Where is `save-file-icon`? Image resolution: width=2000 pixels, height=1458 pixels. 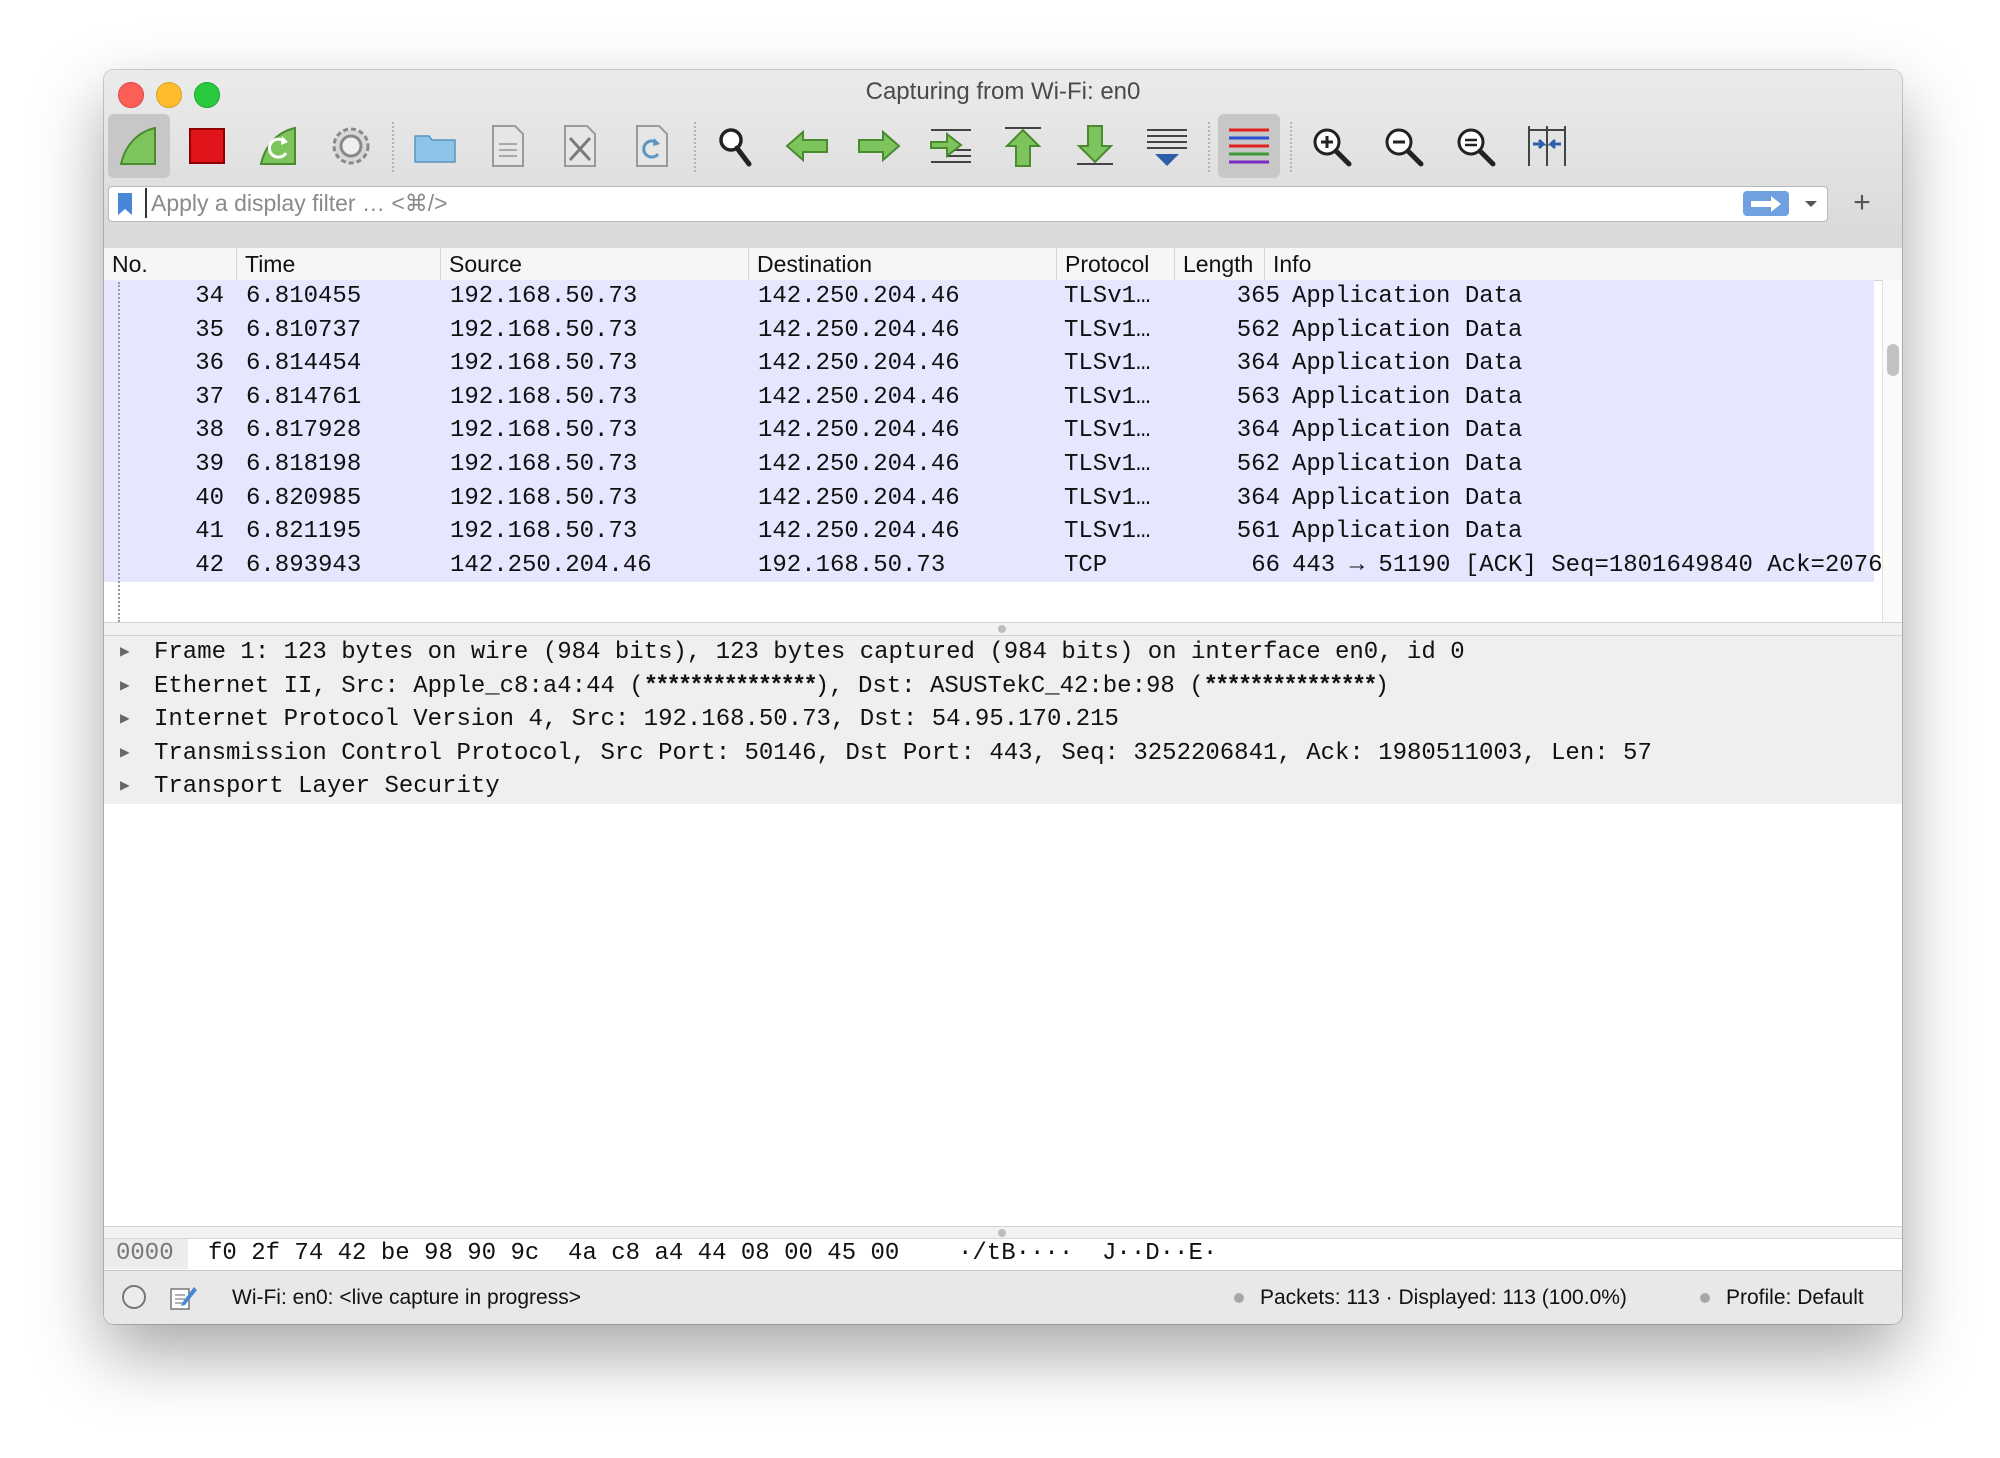
save-file-icon is located at coordinates (508, 146).